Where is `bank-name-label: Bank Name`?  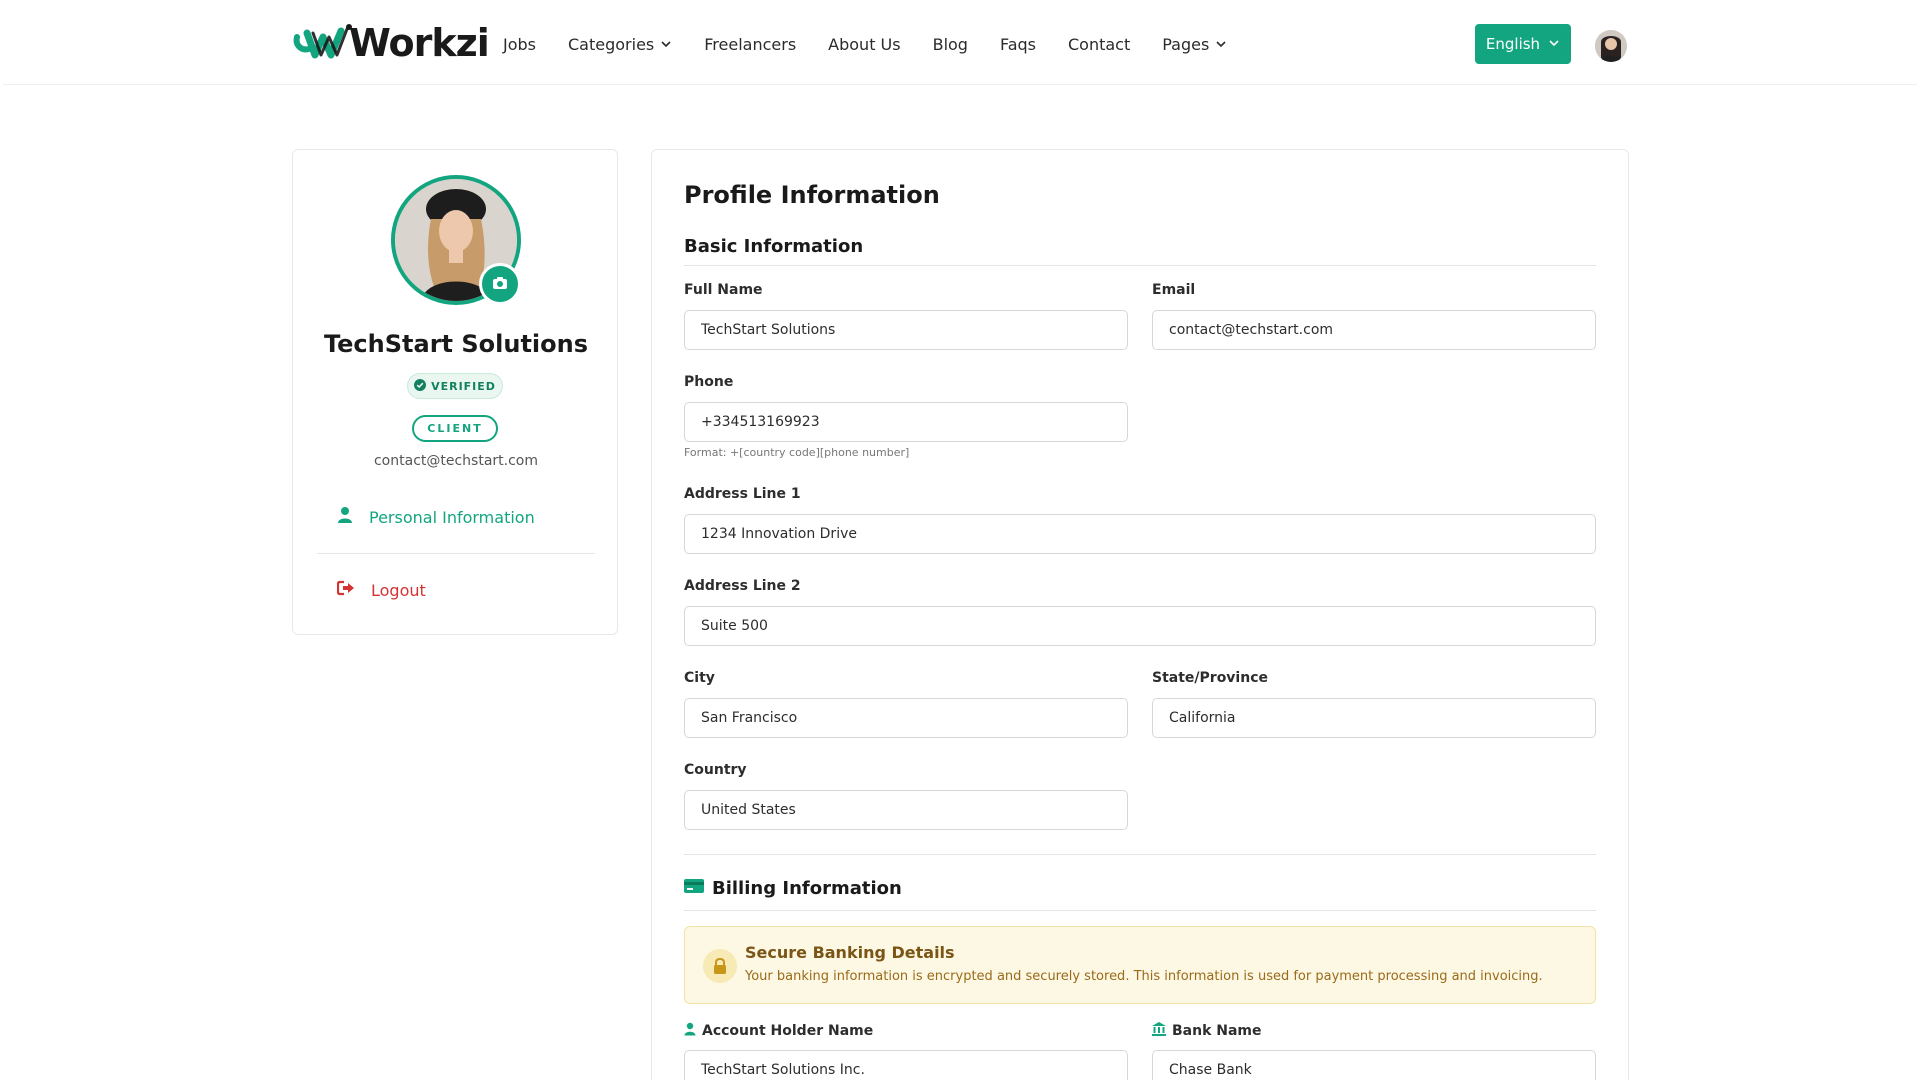
bank-name-label: Bank Name is located at coordinates (1207, 1031).